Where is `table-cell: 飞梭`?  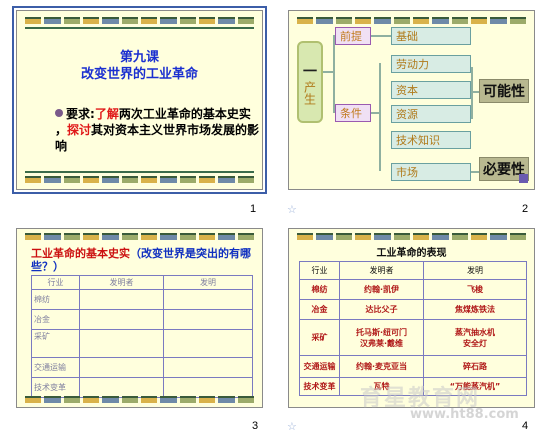
table-cell: 飞梭 is located at coordinates (475, 289).